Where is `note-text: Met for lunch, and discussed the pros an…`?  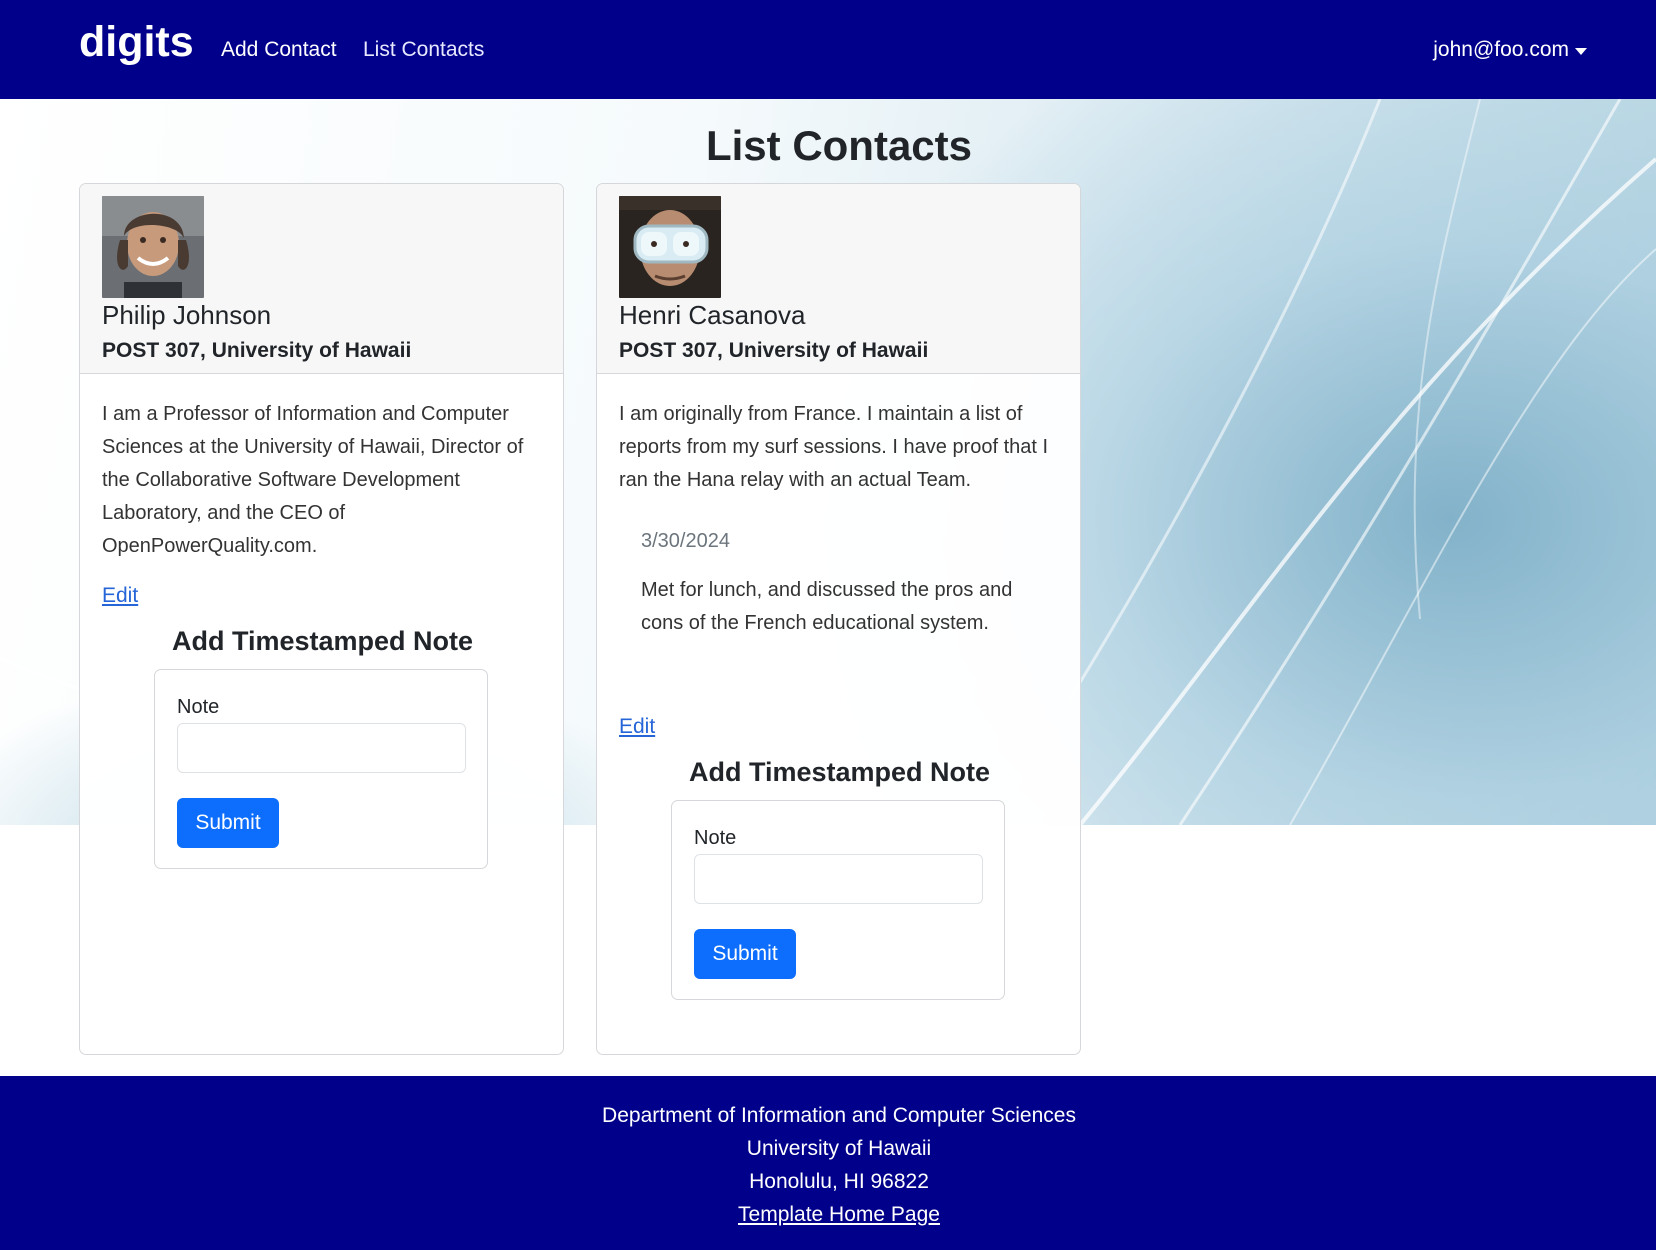
note-text: Met for lunch, and discussed the pros an… is located at coordinates (827, 606).